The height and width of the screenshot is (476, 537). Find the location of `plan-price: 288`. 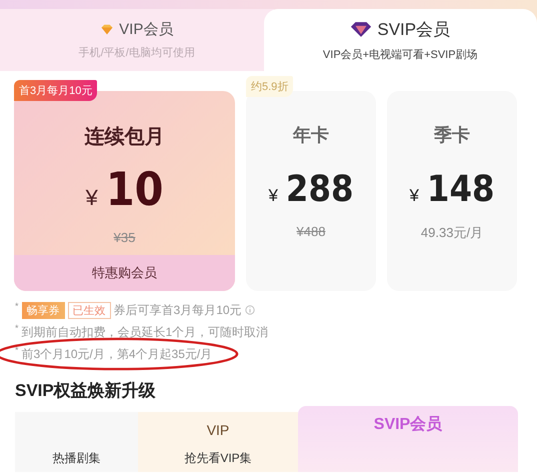

plan-price: 288 is located at coordinates (320, 189).